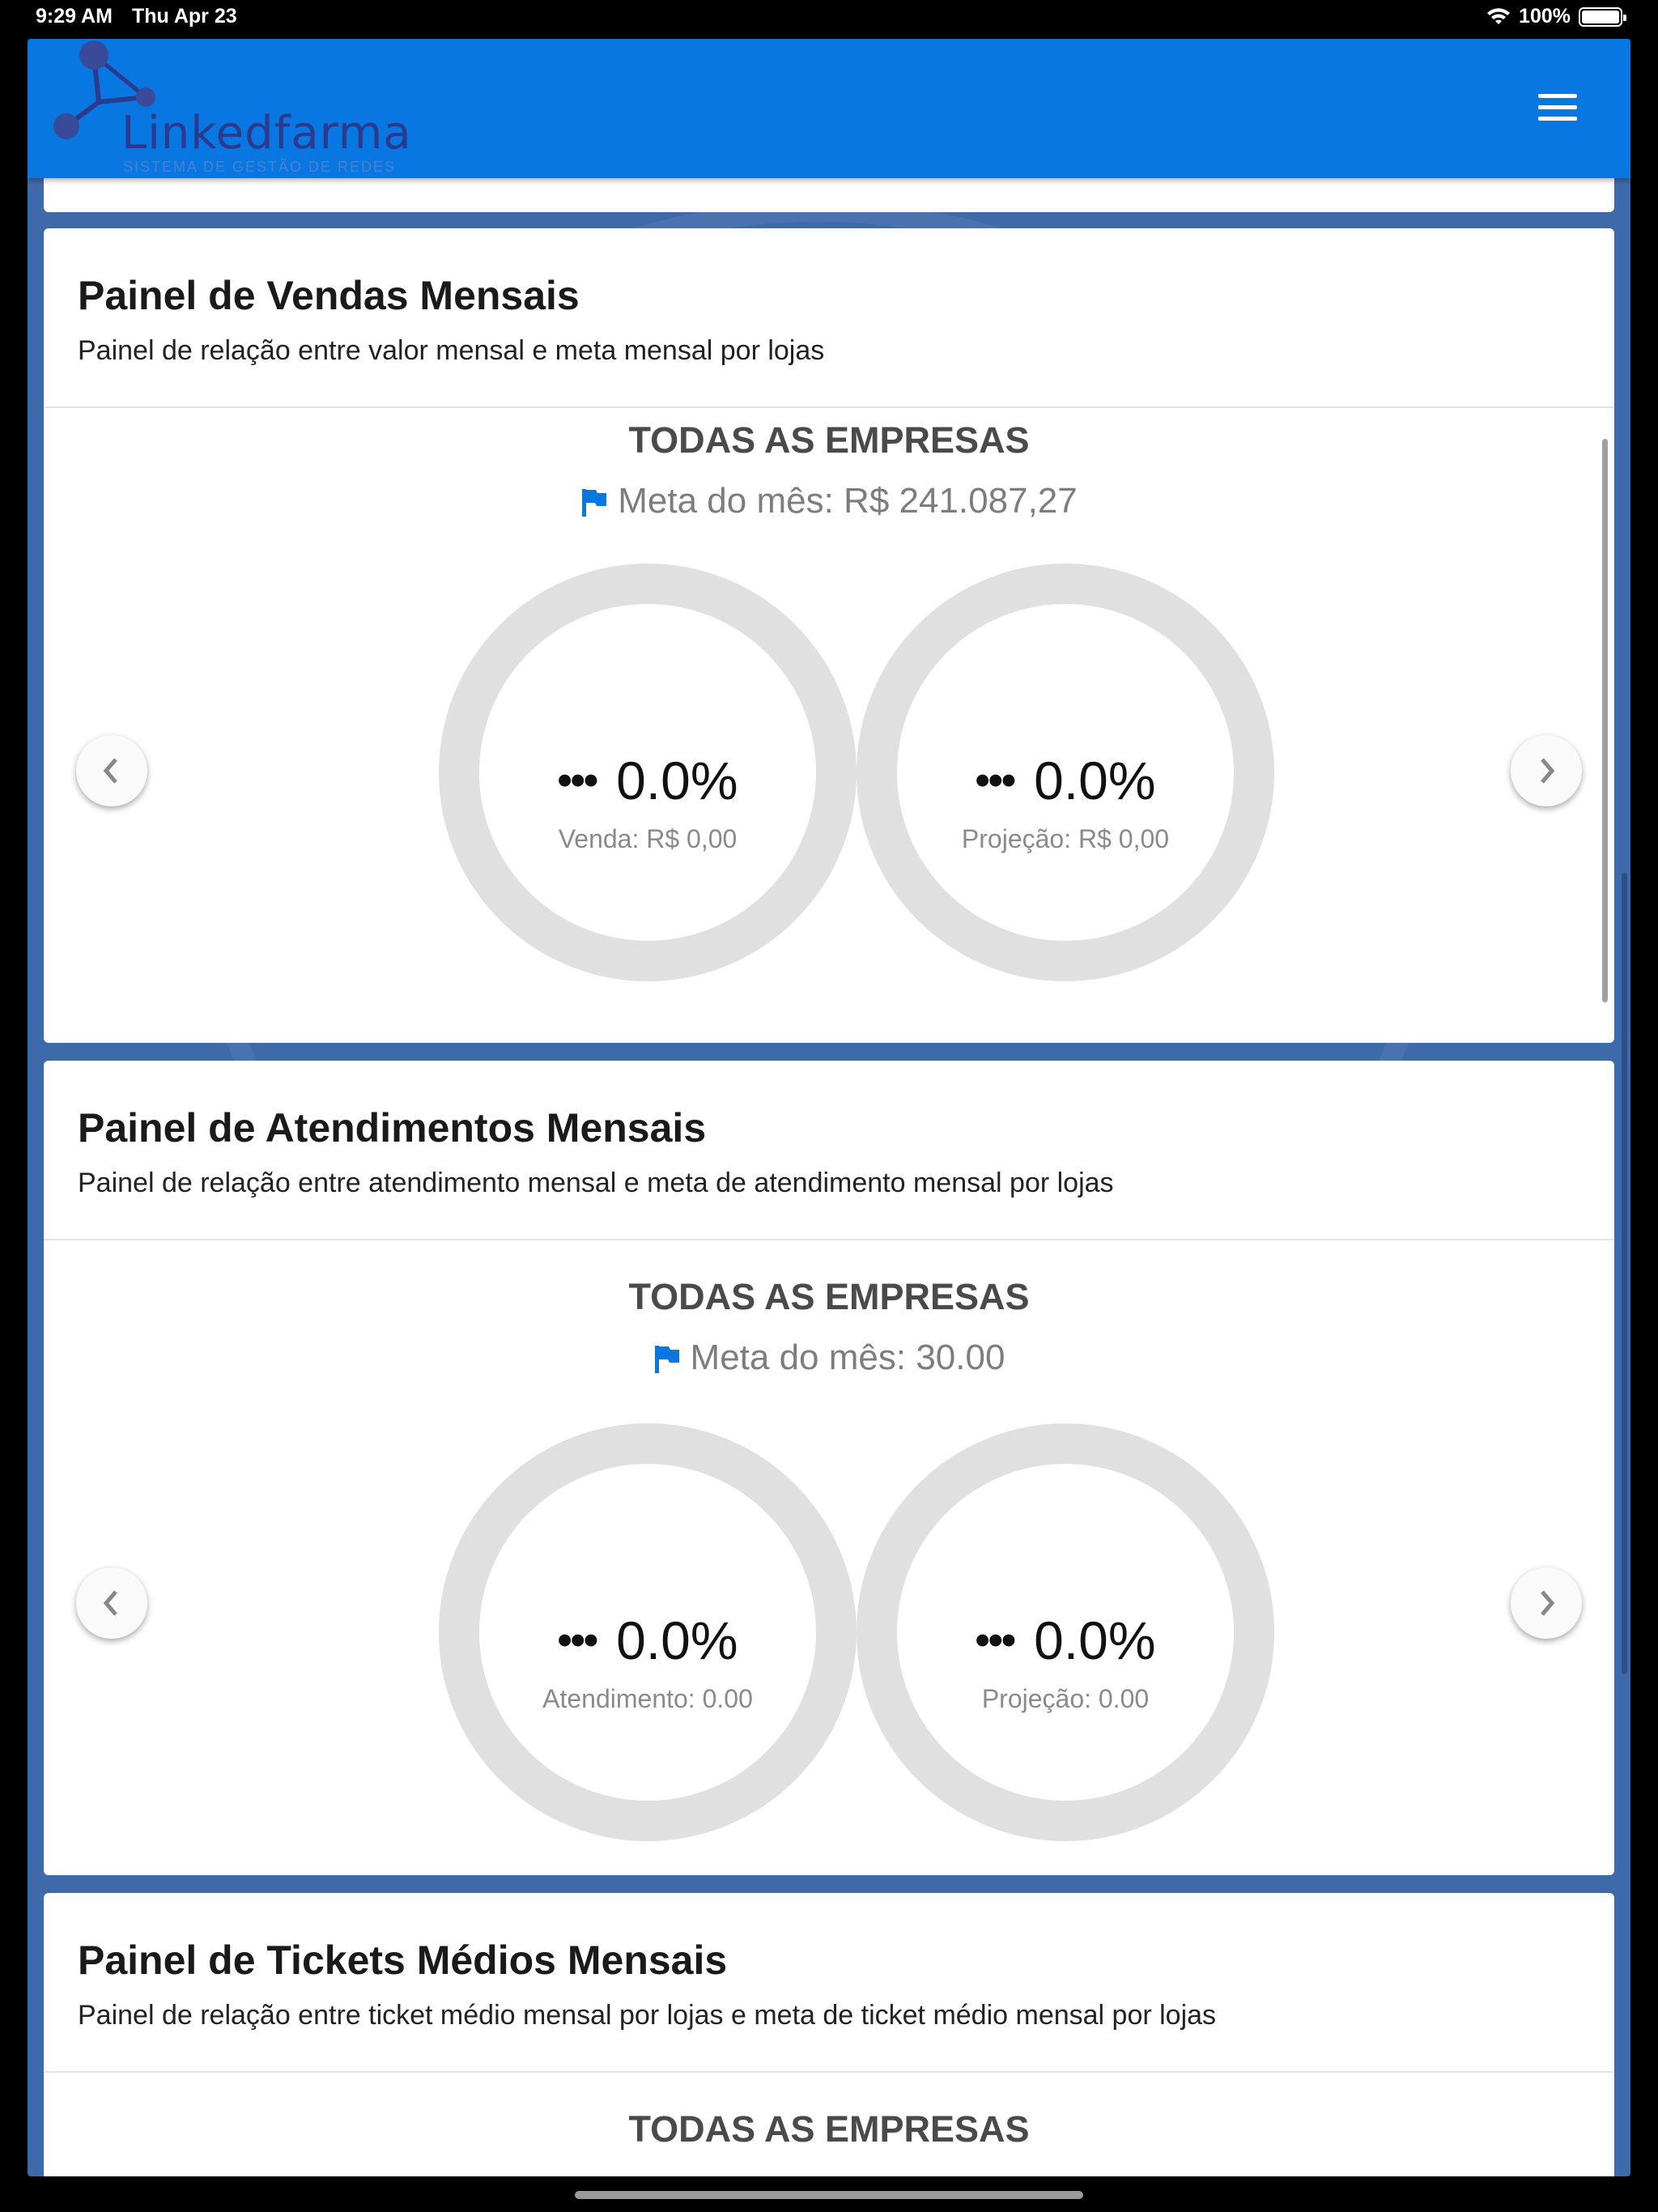 The width and height of the screenshot is (1658, 2212). Describe the element at coordinates (1602, 16) in the screenshot. I see `battery-icon` at that location.